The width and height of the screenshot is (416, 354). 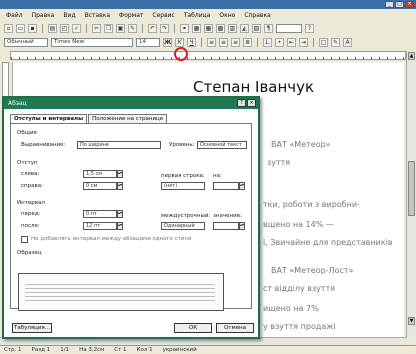 What do you see at coordinates (152, 28) in the screenshot?
I see `undo-icon: ↶` at bounding box center [152, 28].